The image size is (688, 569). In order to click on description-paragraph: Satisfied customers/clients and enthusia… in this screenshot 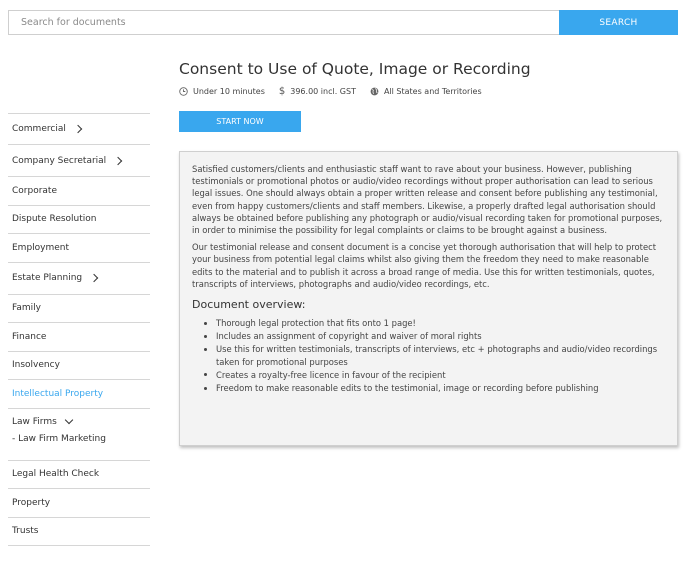, I will do `click(427, 200)`.